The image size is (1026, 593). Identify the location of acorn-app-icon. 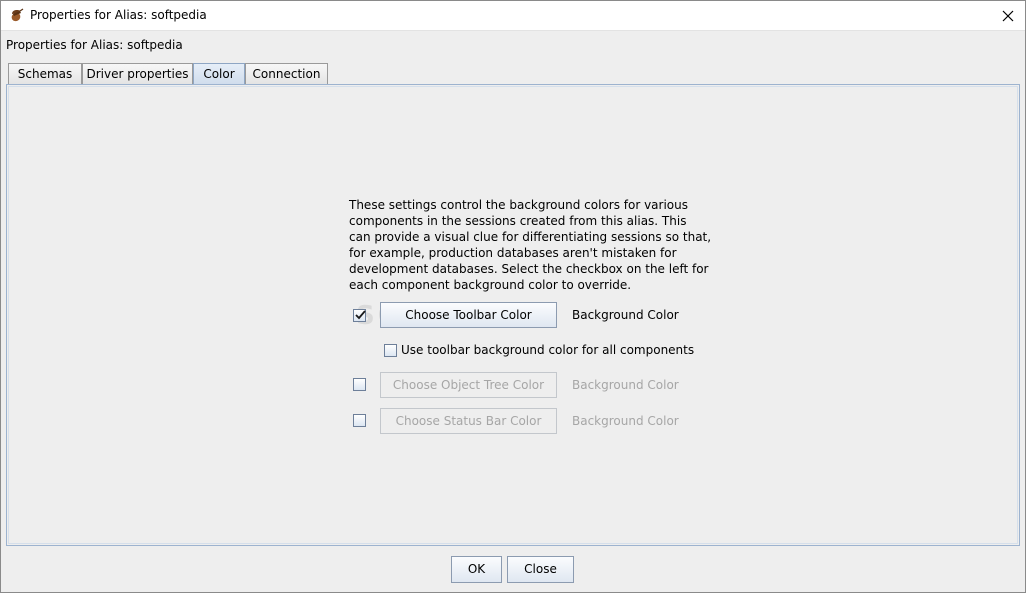
(17, 15).